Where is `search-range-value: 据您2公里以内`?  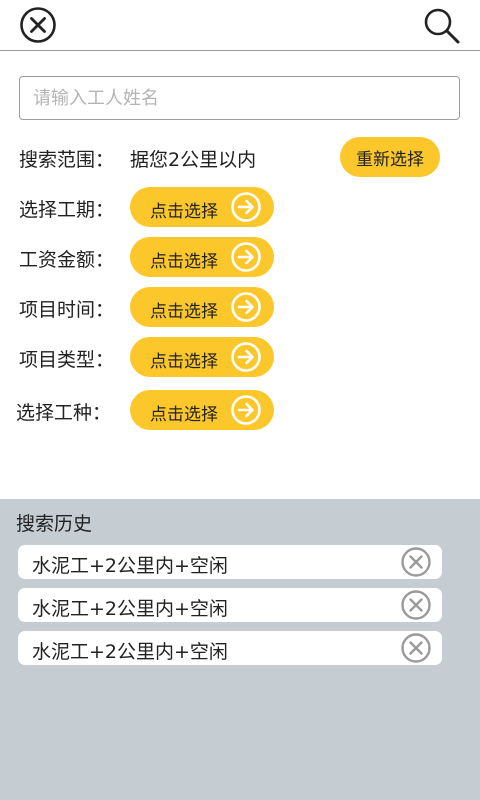 search-range-value: 据您2公里以内 is located at coordinates (193, 160).